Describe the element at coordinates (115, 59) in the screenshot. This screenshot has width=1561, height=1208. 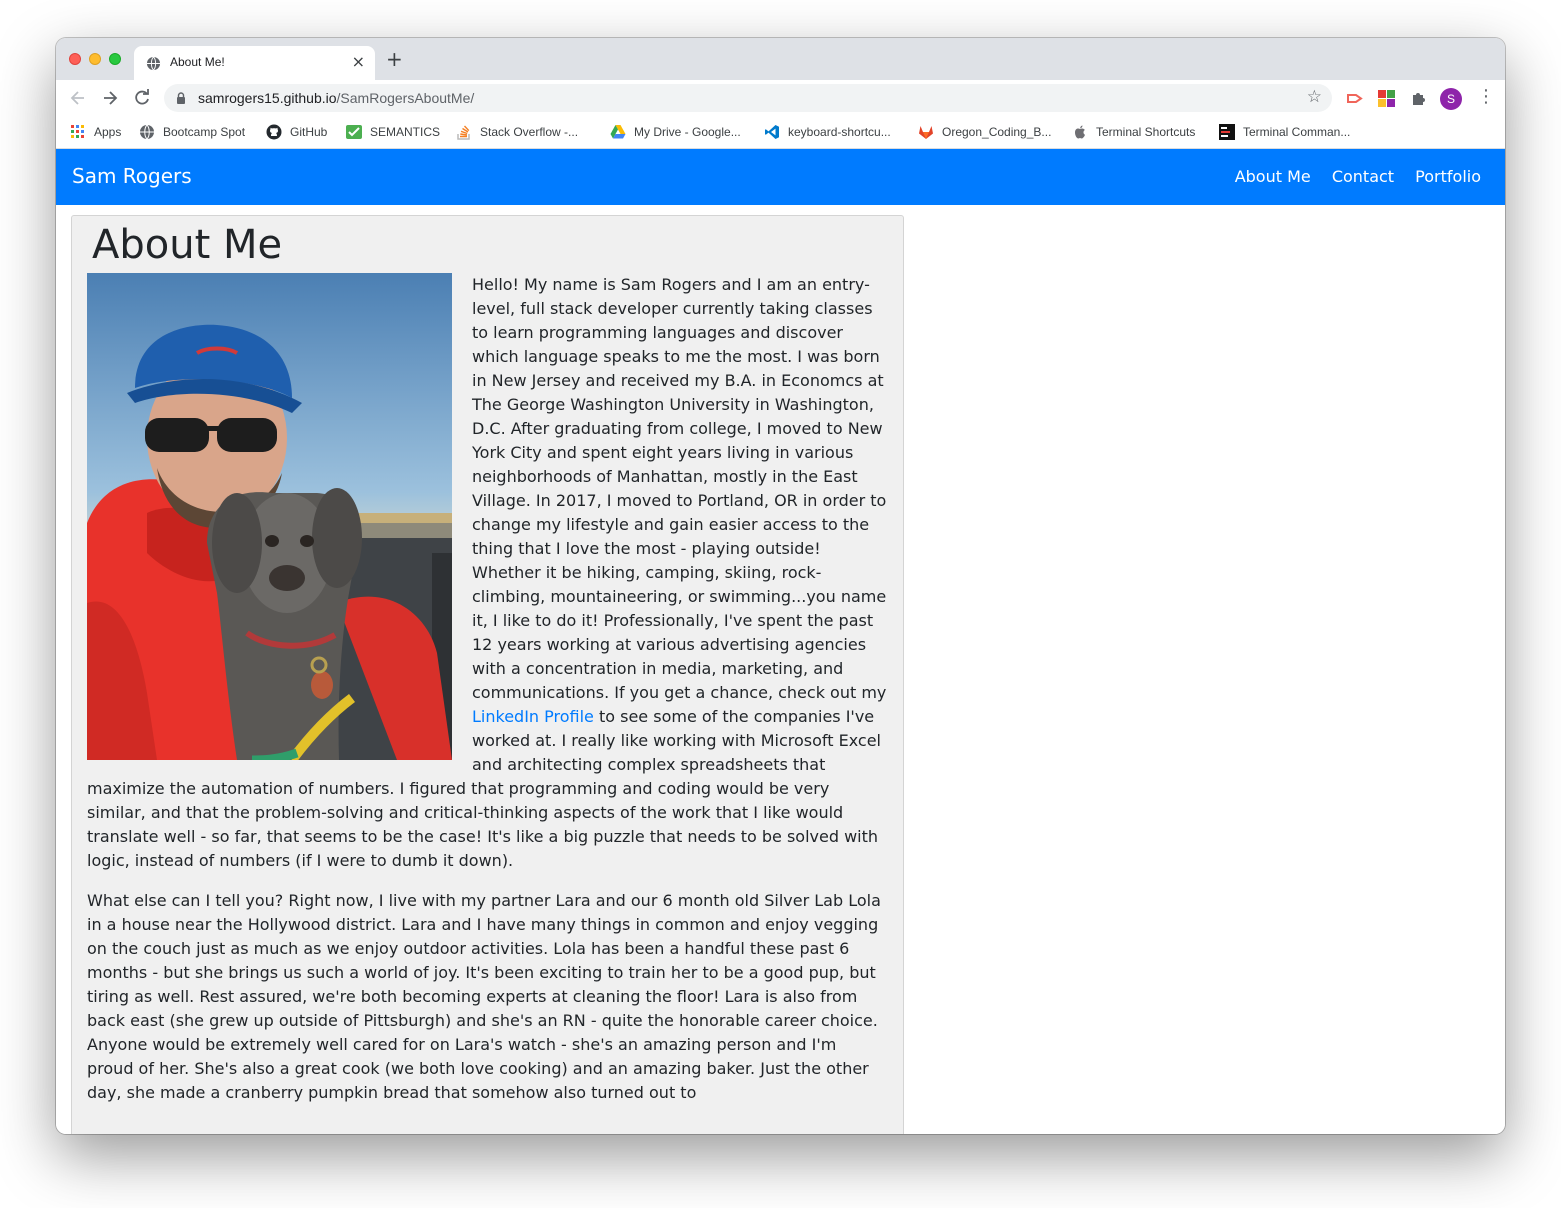
I see `zoom-window-button` at that location.